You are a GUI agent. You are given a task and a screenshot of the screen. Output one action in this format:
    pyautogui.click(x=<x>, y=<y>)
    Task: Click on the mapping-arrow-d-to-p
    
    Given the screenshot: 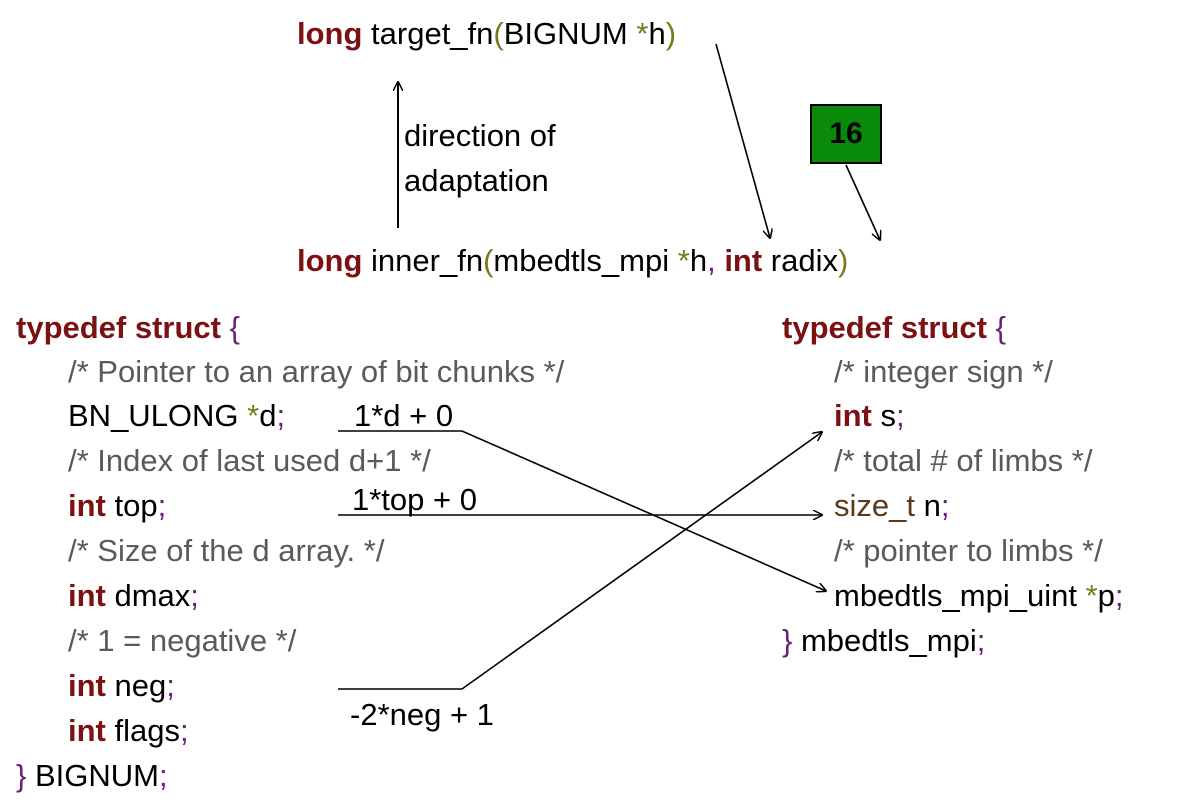 What is the action you would take?
    pyautogui.click(x=582, y=510)
    